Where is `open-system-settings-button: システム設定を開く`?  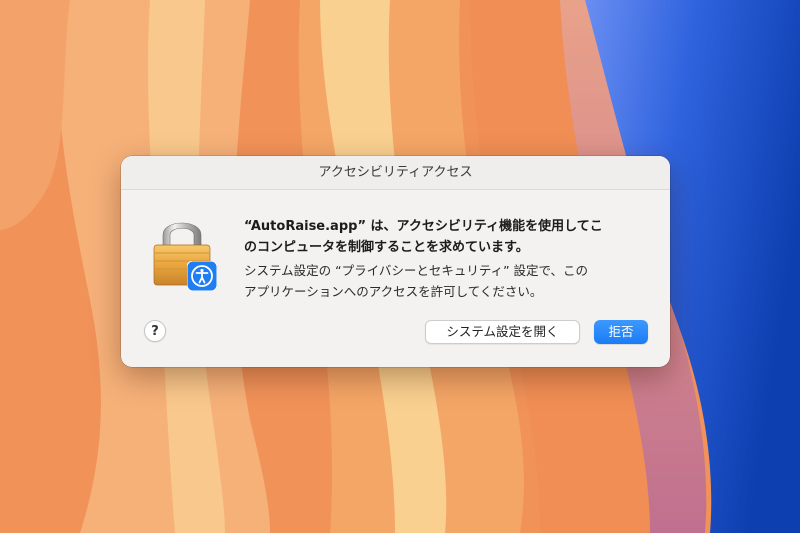
open-system-settings-button: システム設定を開く is located at coordinates (502, 332).